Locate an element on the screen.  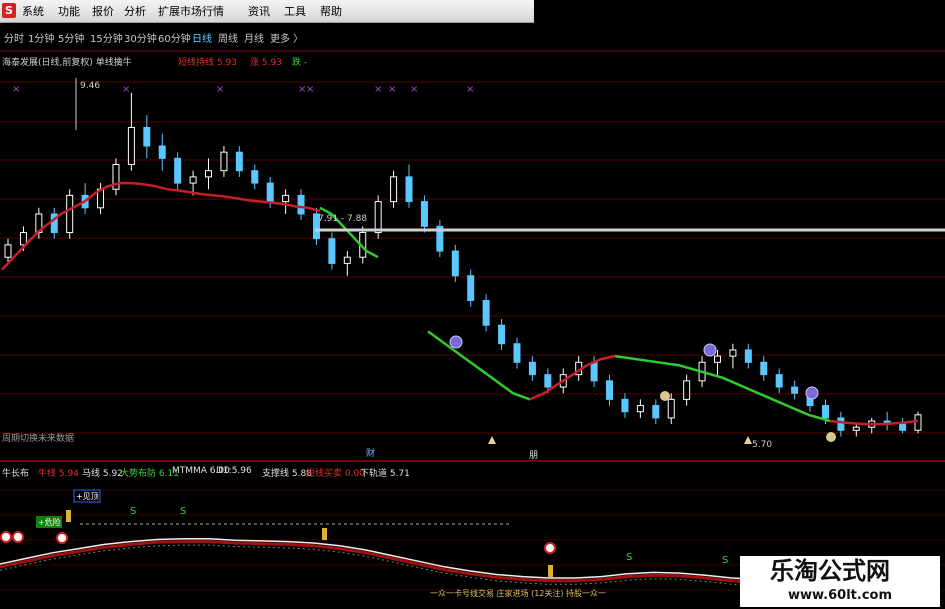
indicator-support: 支撑线 5.88 is located at coordinates (287, 474).